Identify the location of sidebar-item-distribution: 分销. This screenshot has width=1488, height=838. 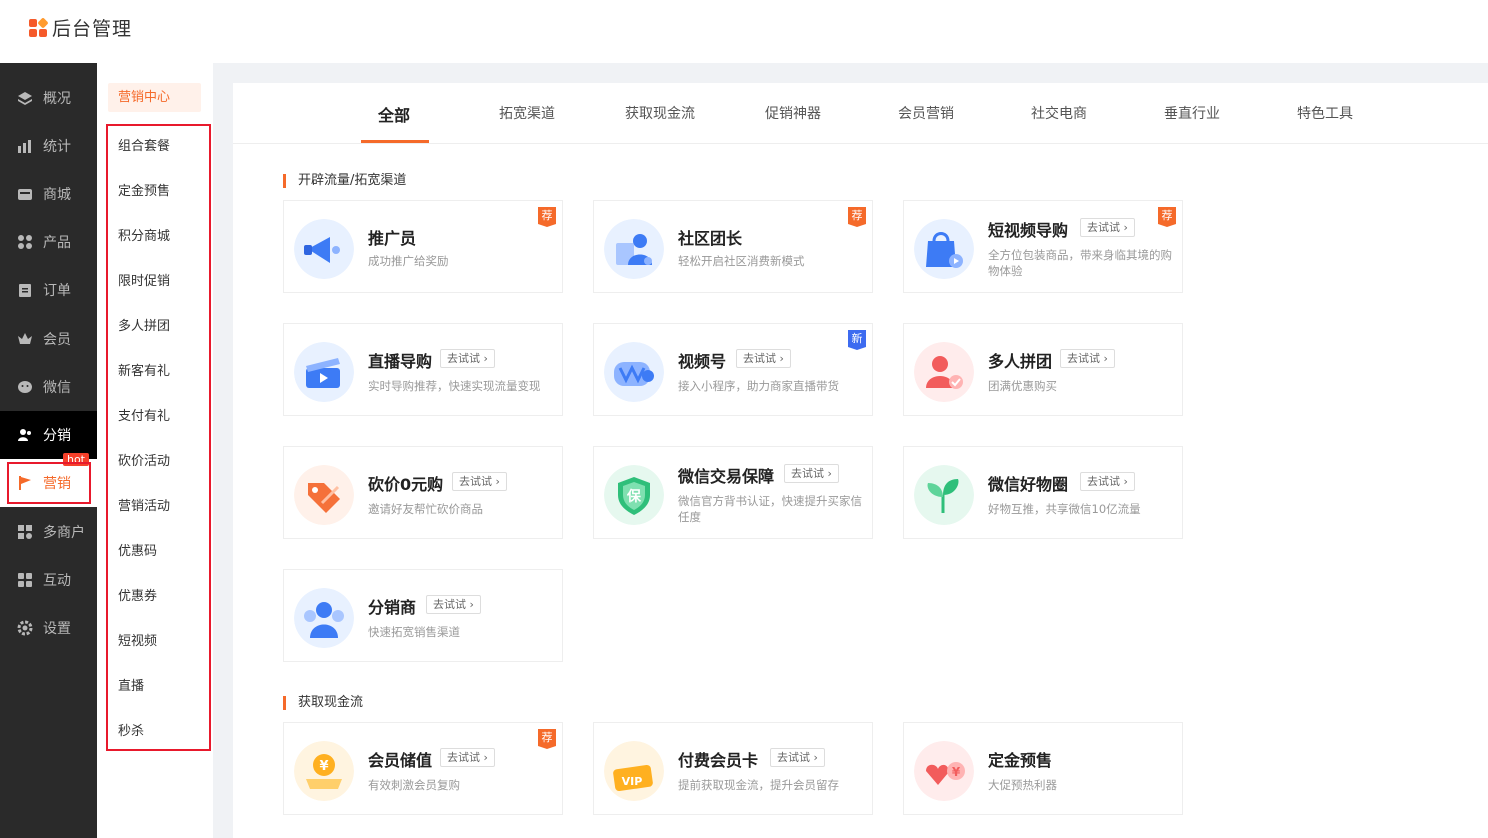
(48, 435).